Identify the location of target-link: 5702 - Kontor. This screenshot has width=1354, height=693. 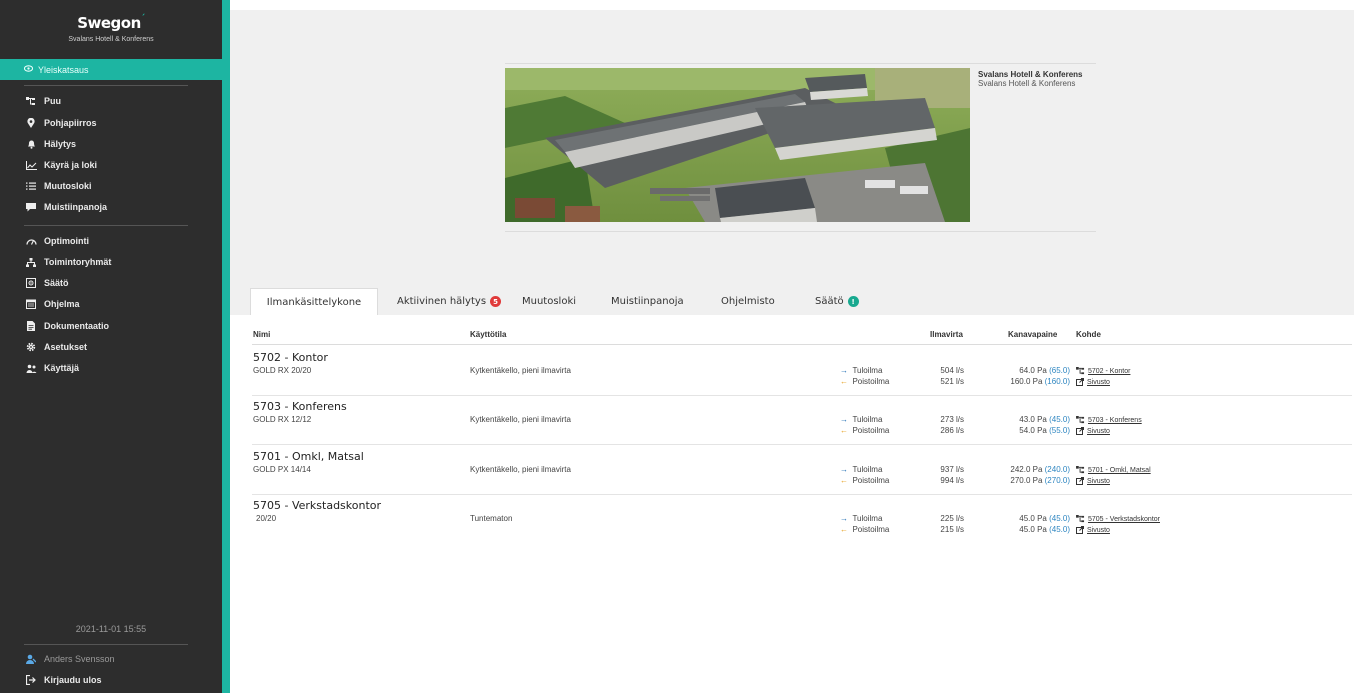
(1109, 371).